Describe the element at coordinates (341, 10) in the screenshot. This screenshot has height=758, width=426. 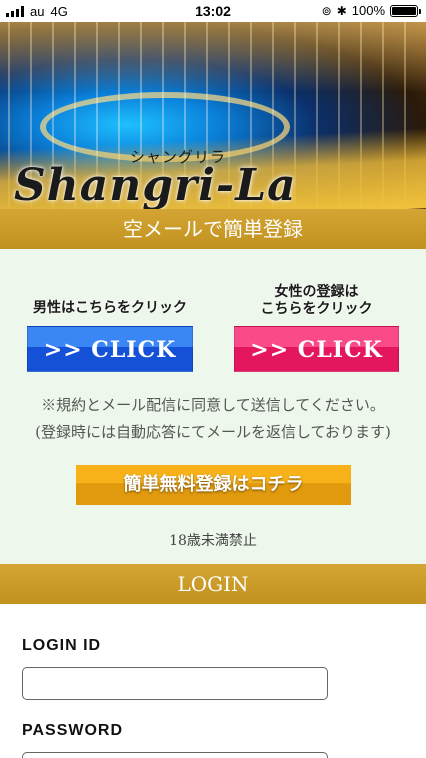
I see `bluetooth-icon: ✱` at that location.